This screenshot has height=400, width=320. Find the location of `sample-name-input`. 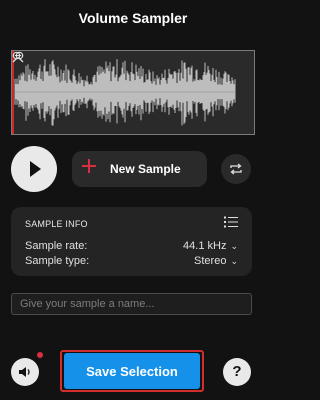

sample-name-input is located at coordinates (131, 304).